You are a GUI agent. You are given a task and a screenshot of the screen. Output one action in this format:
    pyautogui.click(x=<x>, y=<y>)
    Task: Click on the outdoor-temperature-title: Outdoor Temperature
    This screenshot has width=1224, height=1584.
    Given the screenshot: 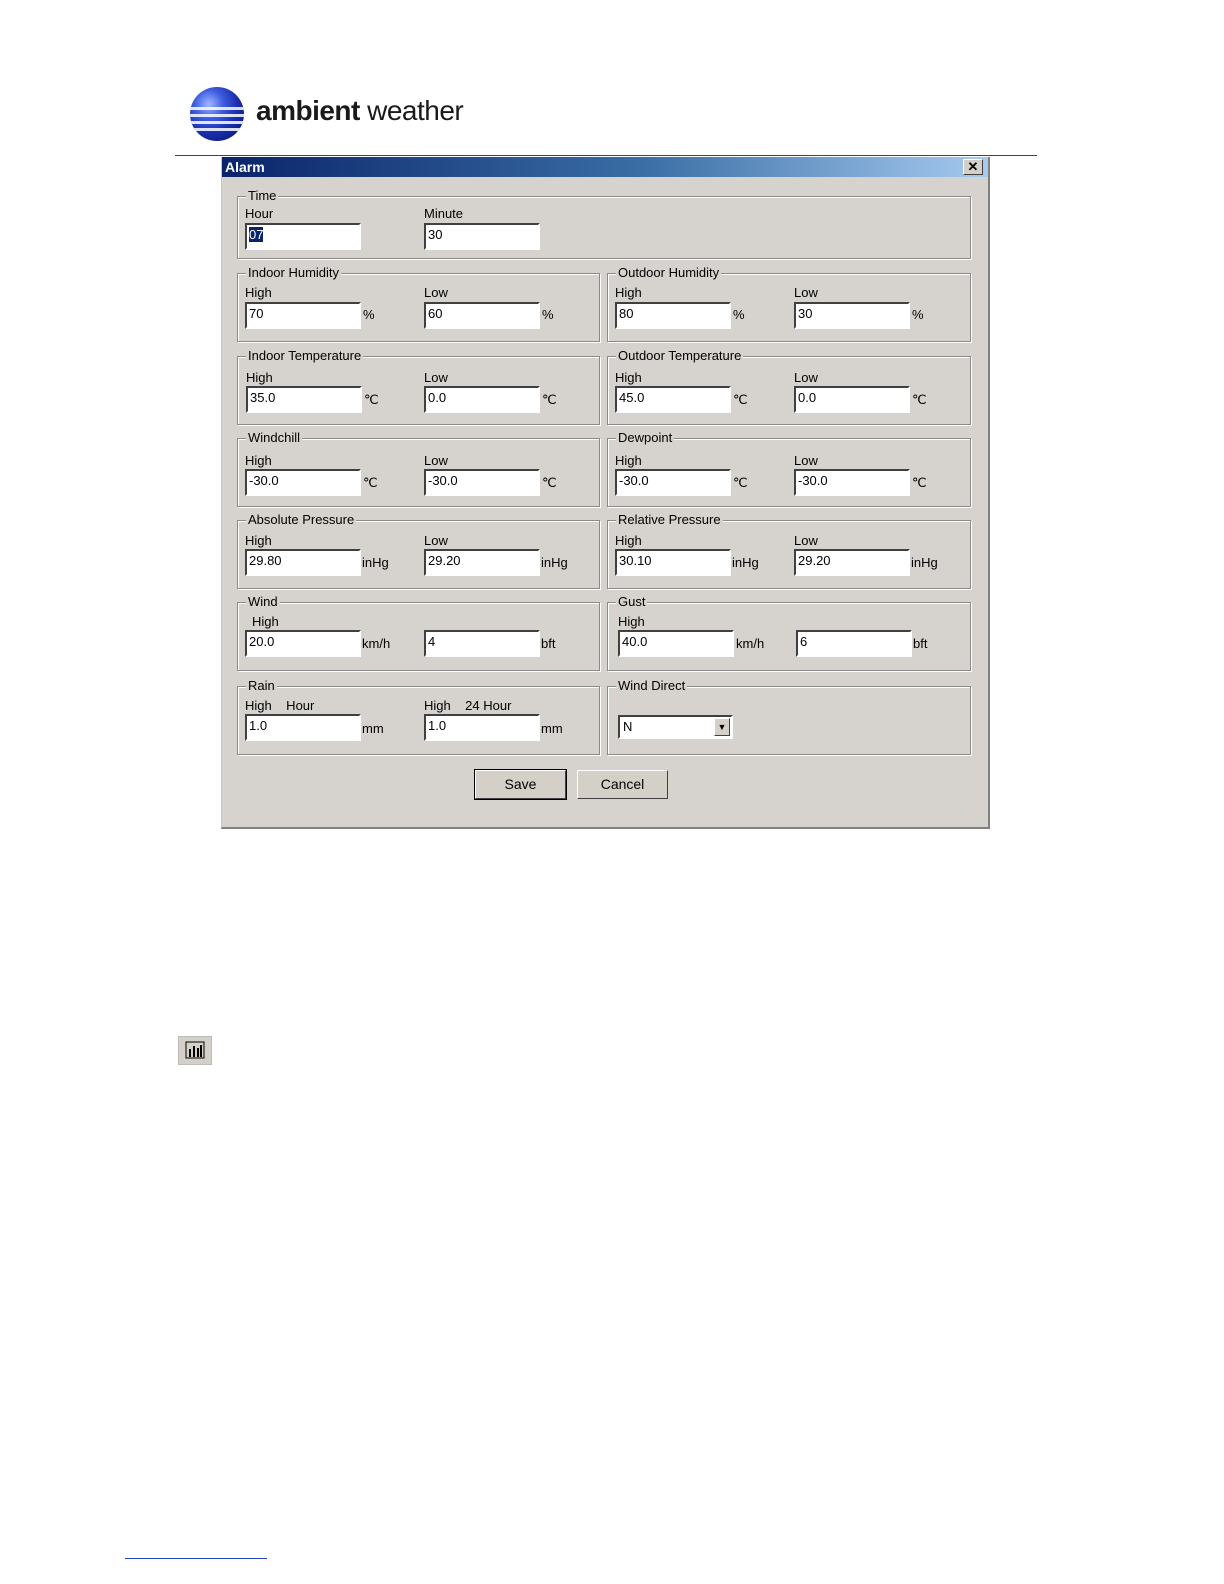 What is the action you would take?
    pyautogui.click(x=680, y=355)
    